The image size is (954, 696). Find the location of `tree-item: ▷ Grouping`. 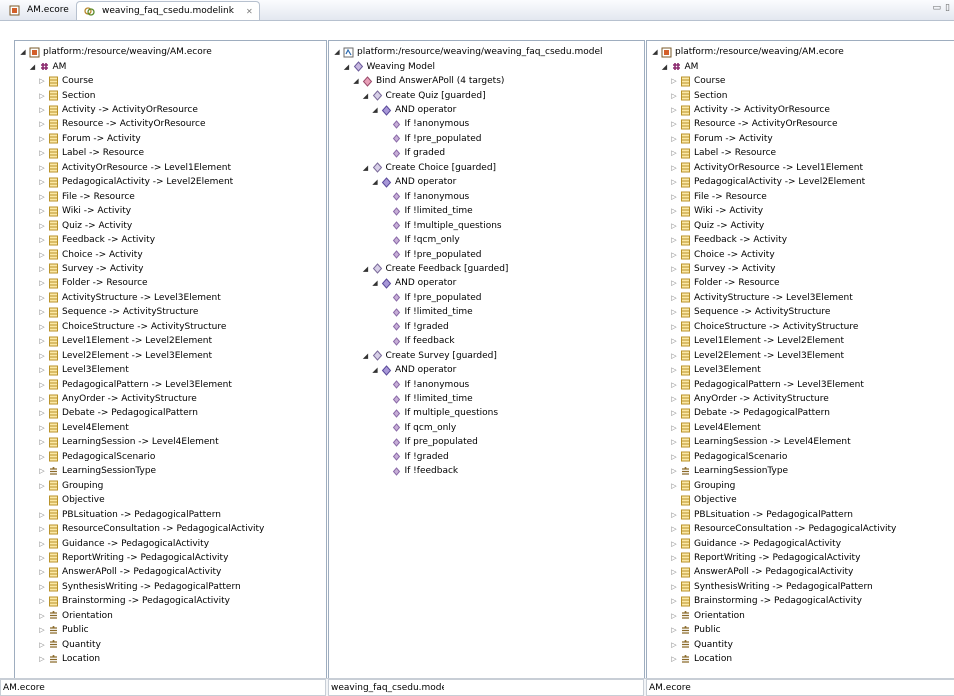

tree-item: ▷ Grouping is located at coordinates (702, 486).